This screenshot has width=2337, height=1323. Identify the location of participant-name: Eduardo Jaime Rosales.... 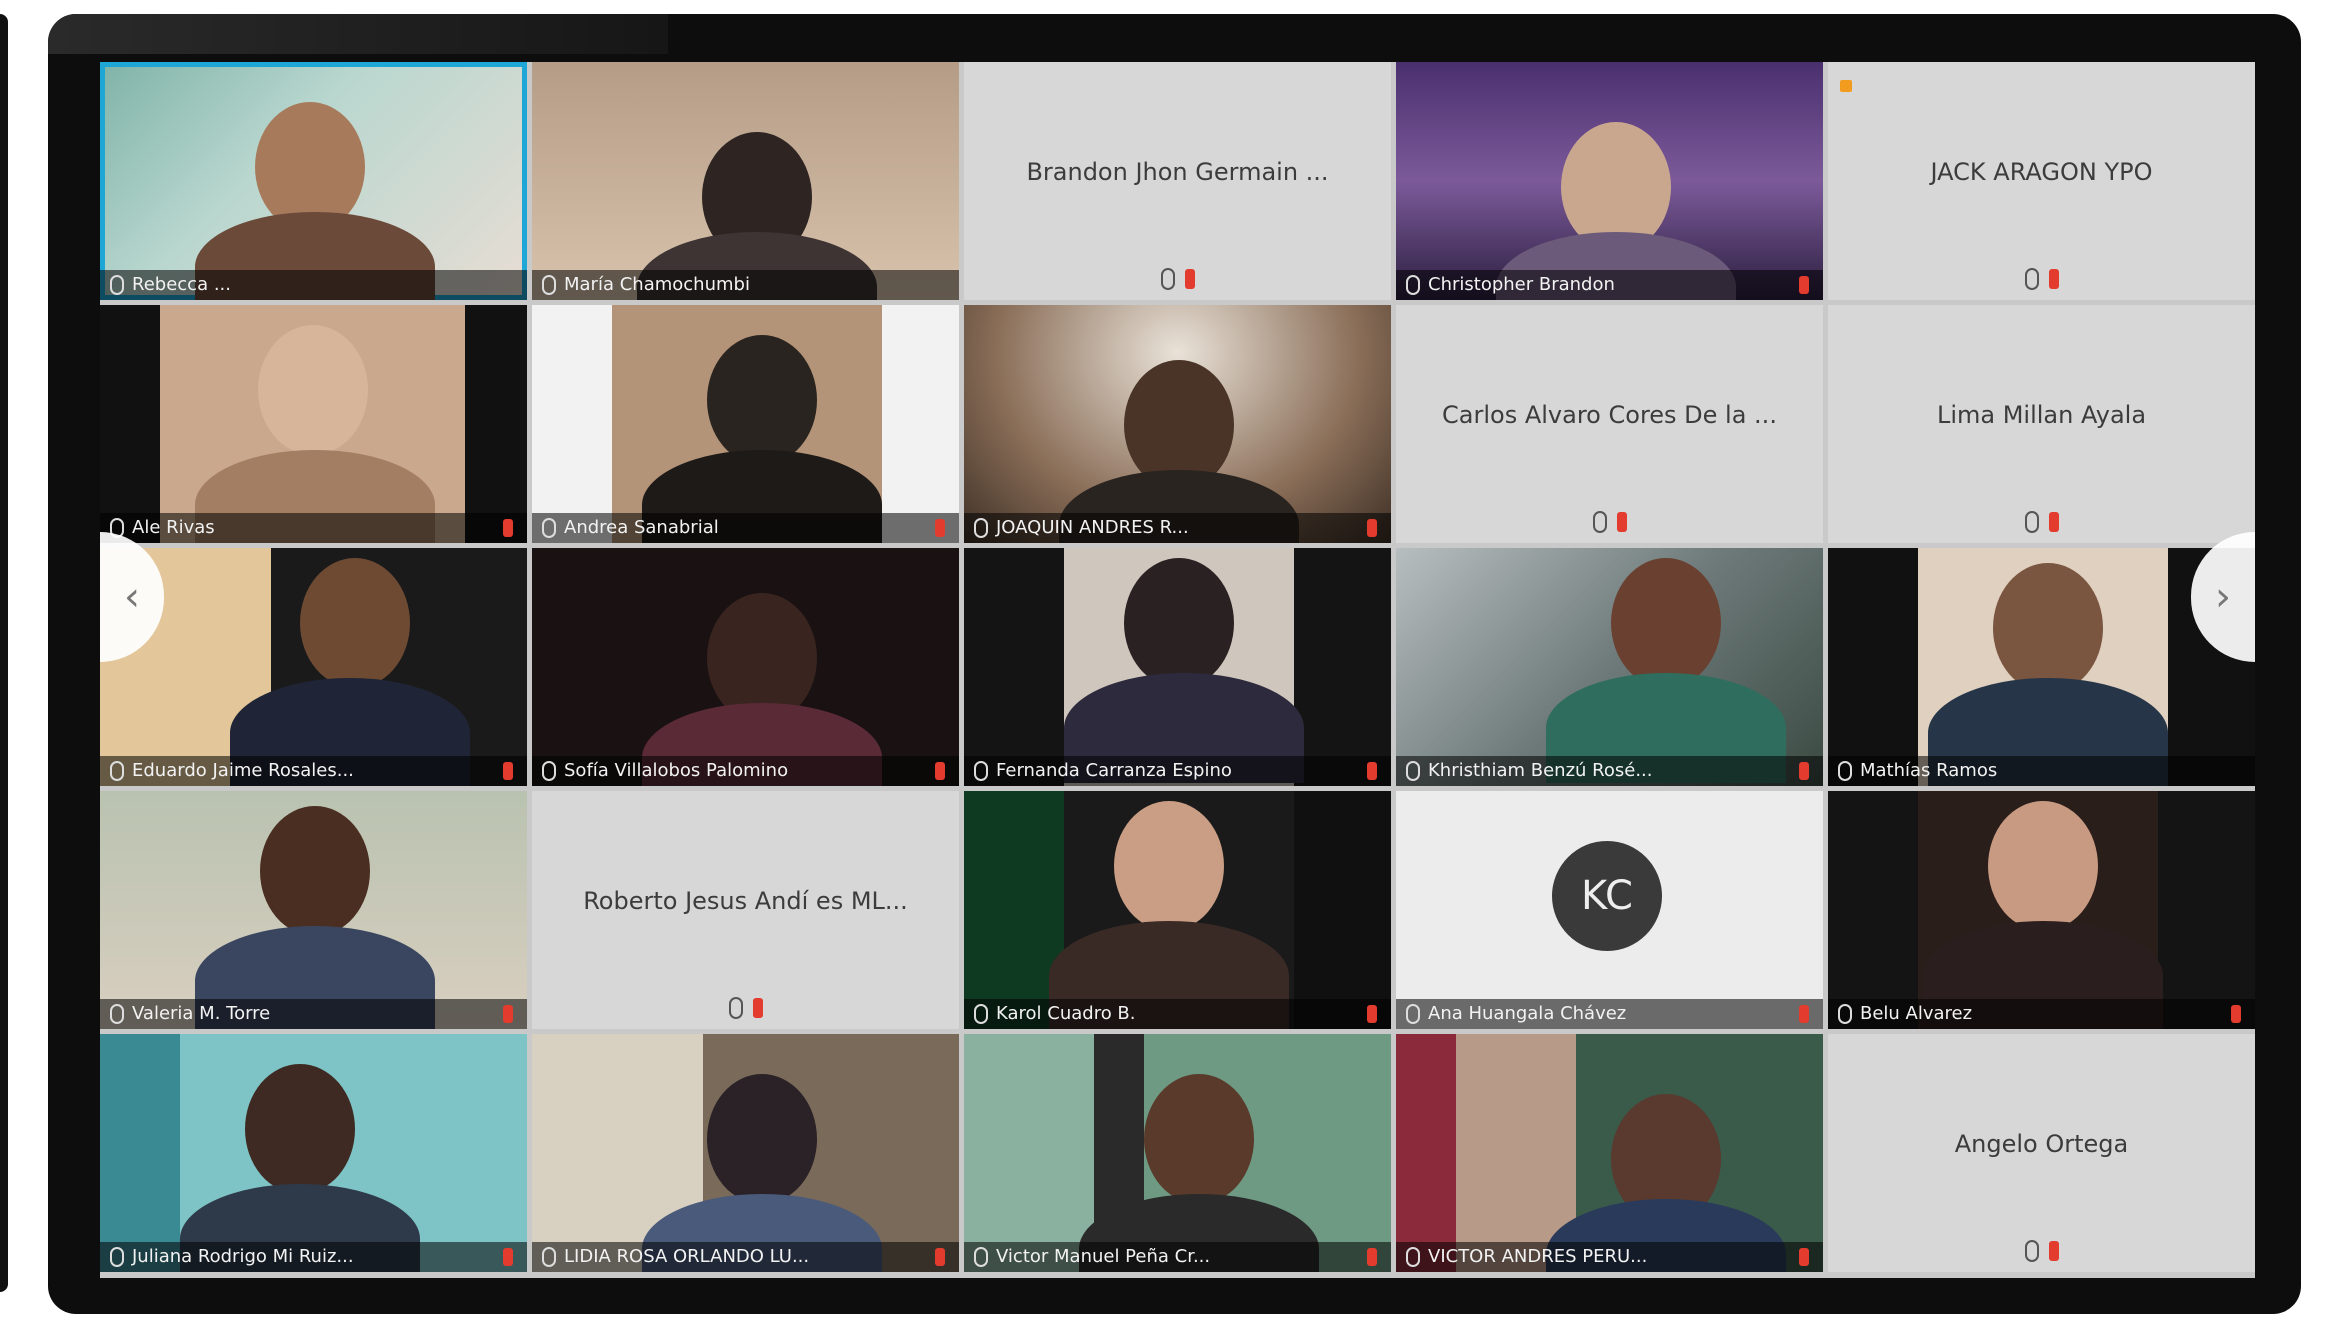
(243, 770).